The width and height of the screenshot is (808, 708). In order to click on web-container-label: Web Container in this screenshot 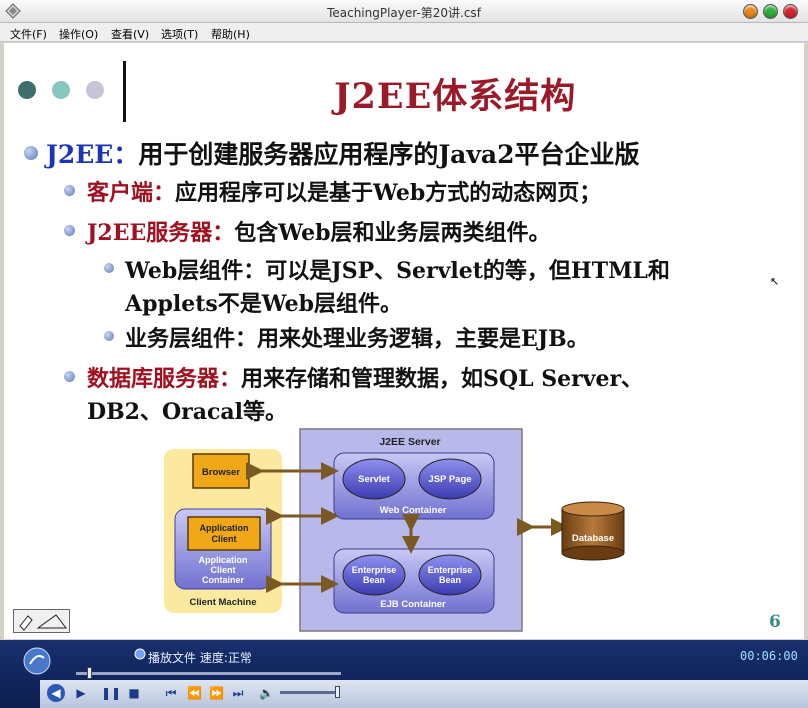, I will do `click(413, 510)`.